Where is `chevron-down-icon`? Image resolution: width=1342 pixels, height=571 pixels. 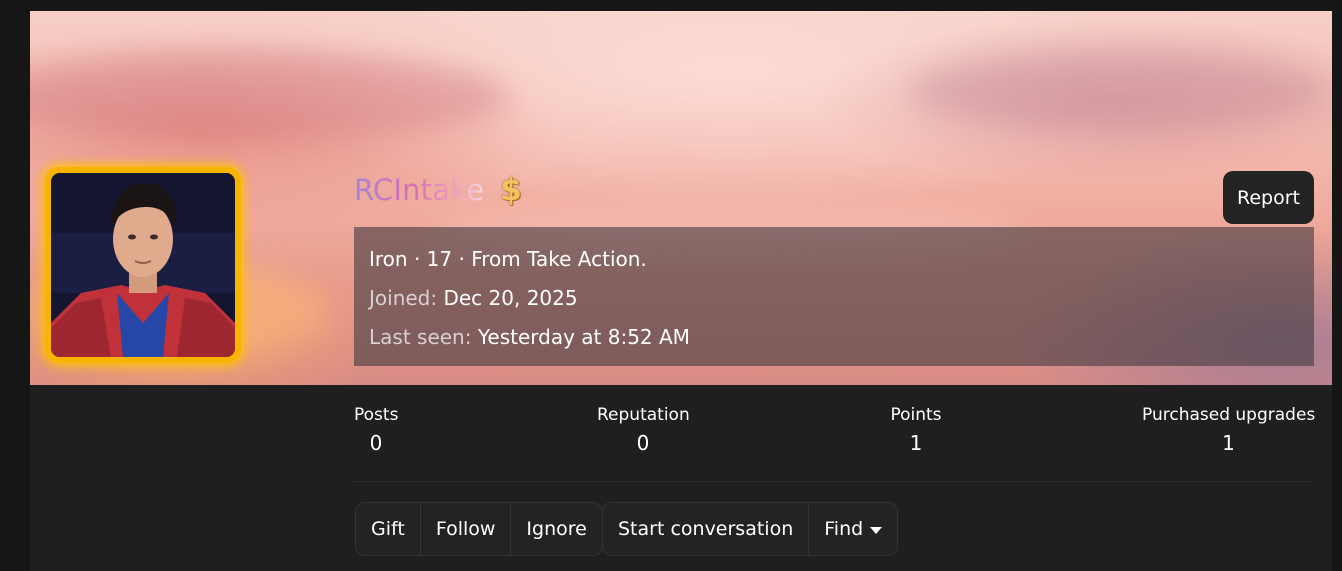
chevron-down-icon is located at coordinates (876, 530).